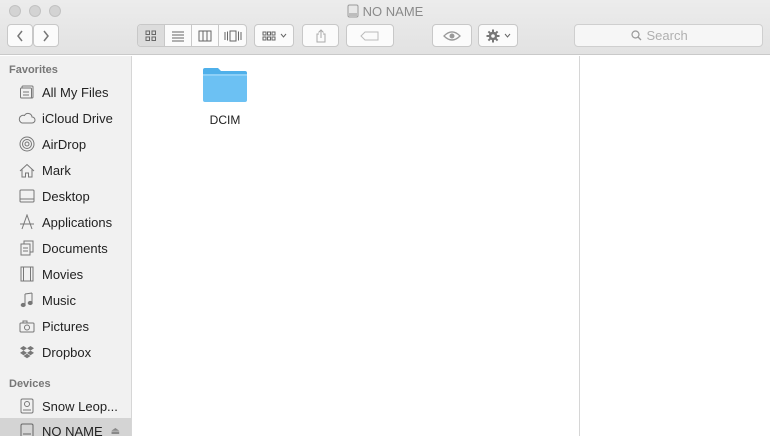 This screenshot has height=436, width=770. I want to click on cover-flow-icon, so click(232, 35).